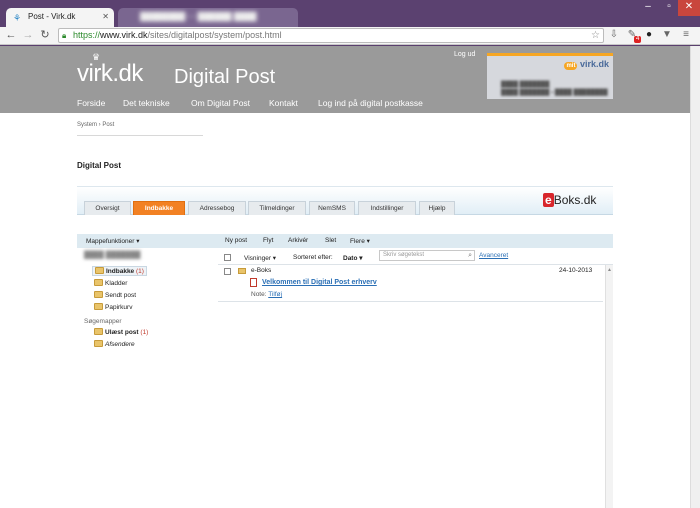 This screenshot has height=508, width=700. What do you see at coordinates (140, 135) in the screenshot?
I see `breadcrumb-divider` at bounding box center [140, 135].